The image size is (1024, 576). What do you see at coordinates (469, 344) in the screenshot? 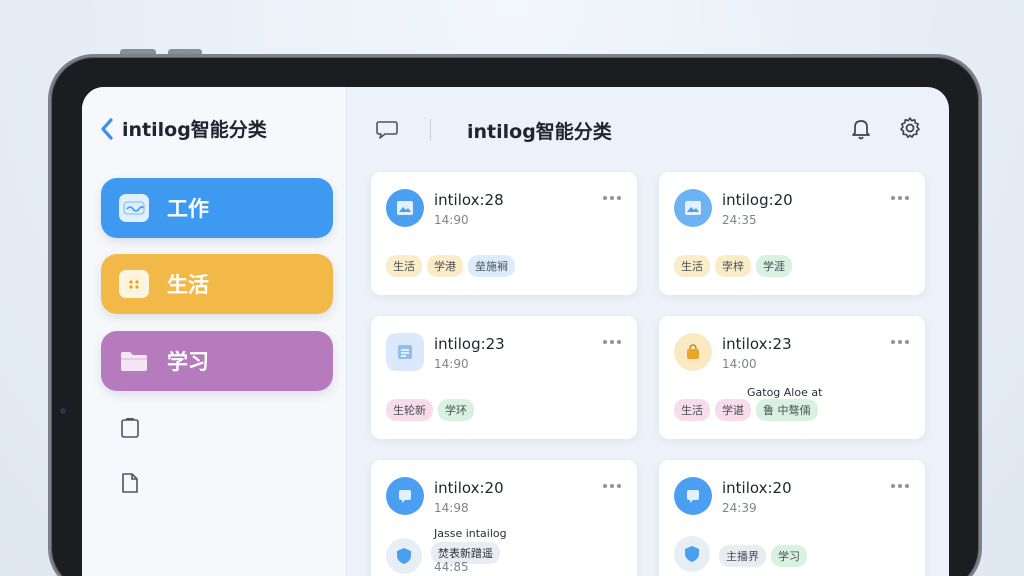
I see `card-name: intilog:23` at bounding box center [469, 344].